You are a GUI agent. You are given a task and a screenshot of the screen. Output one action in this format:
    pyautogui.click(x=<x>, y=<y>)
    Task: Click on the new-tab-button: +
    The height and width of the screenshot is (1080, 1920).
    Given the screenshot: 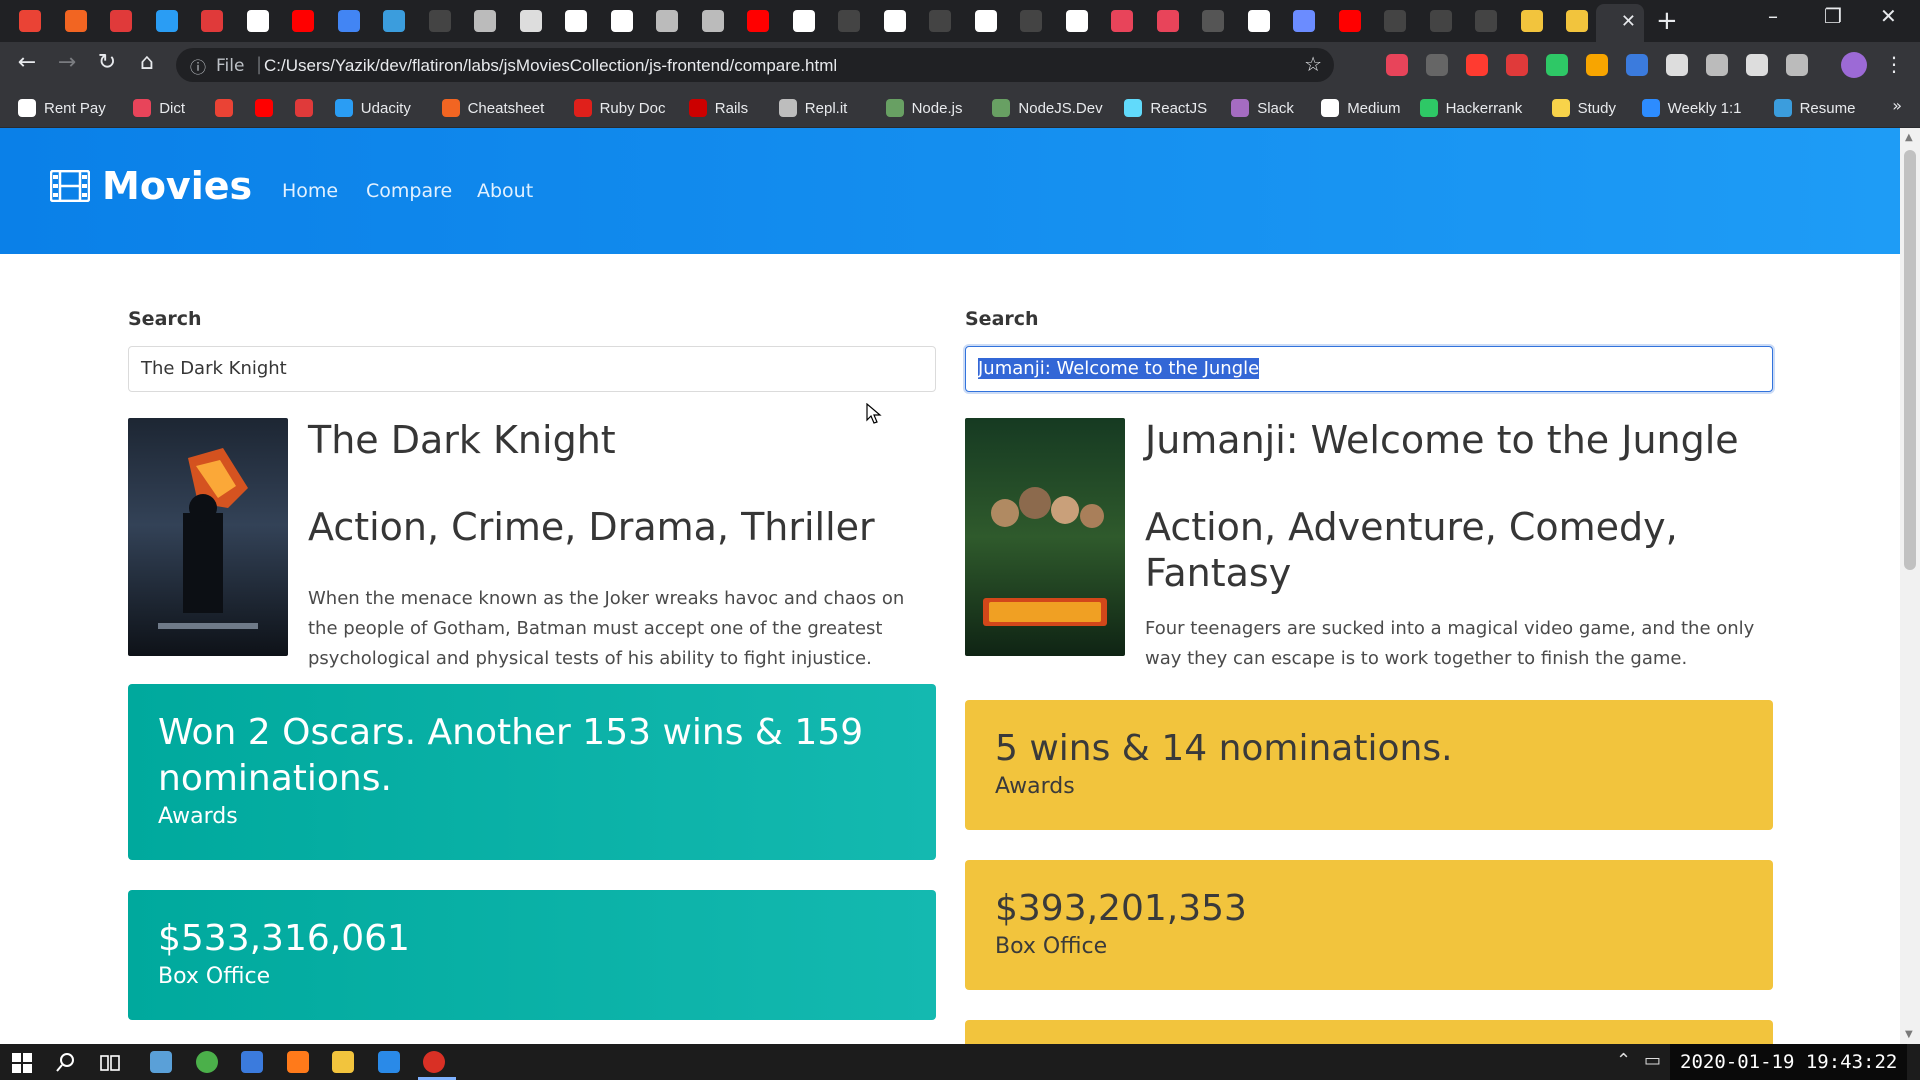 What is the action you would take?
    pyautogui.click(x=1667, y=21)
    